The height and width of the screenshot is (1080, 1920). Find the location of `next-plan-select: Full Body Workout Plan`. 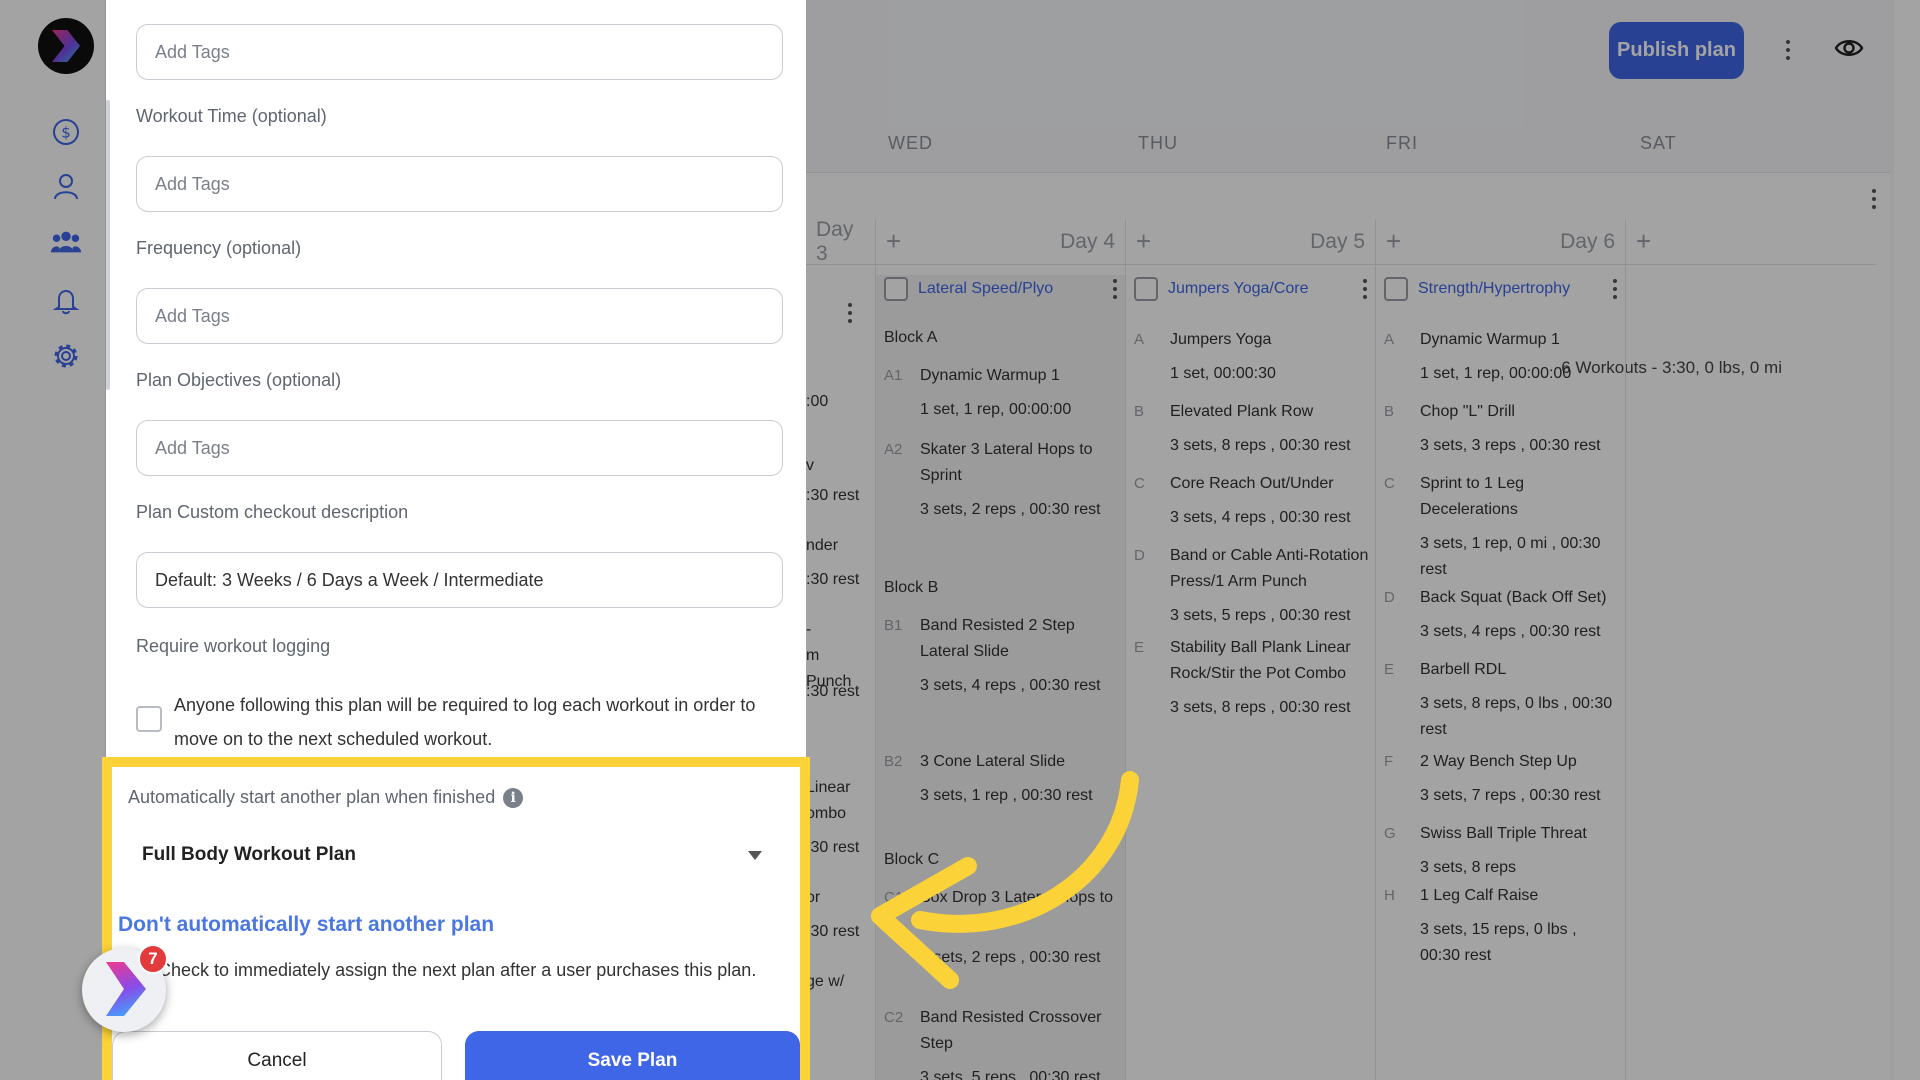

next-plan-select: Full Body Workout Plan is located at coordinates (452, 855).